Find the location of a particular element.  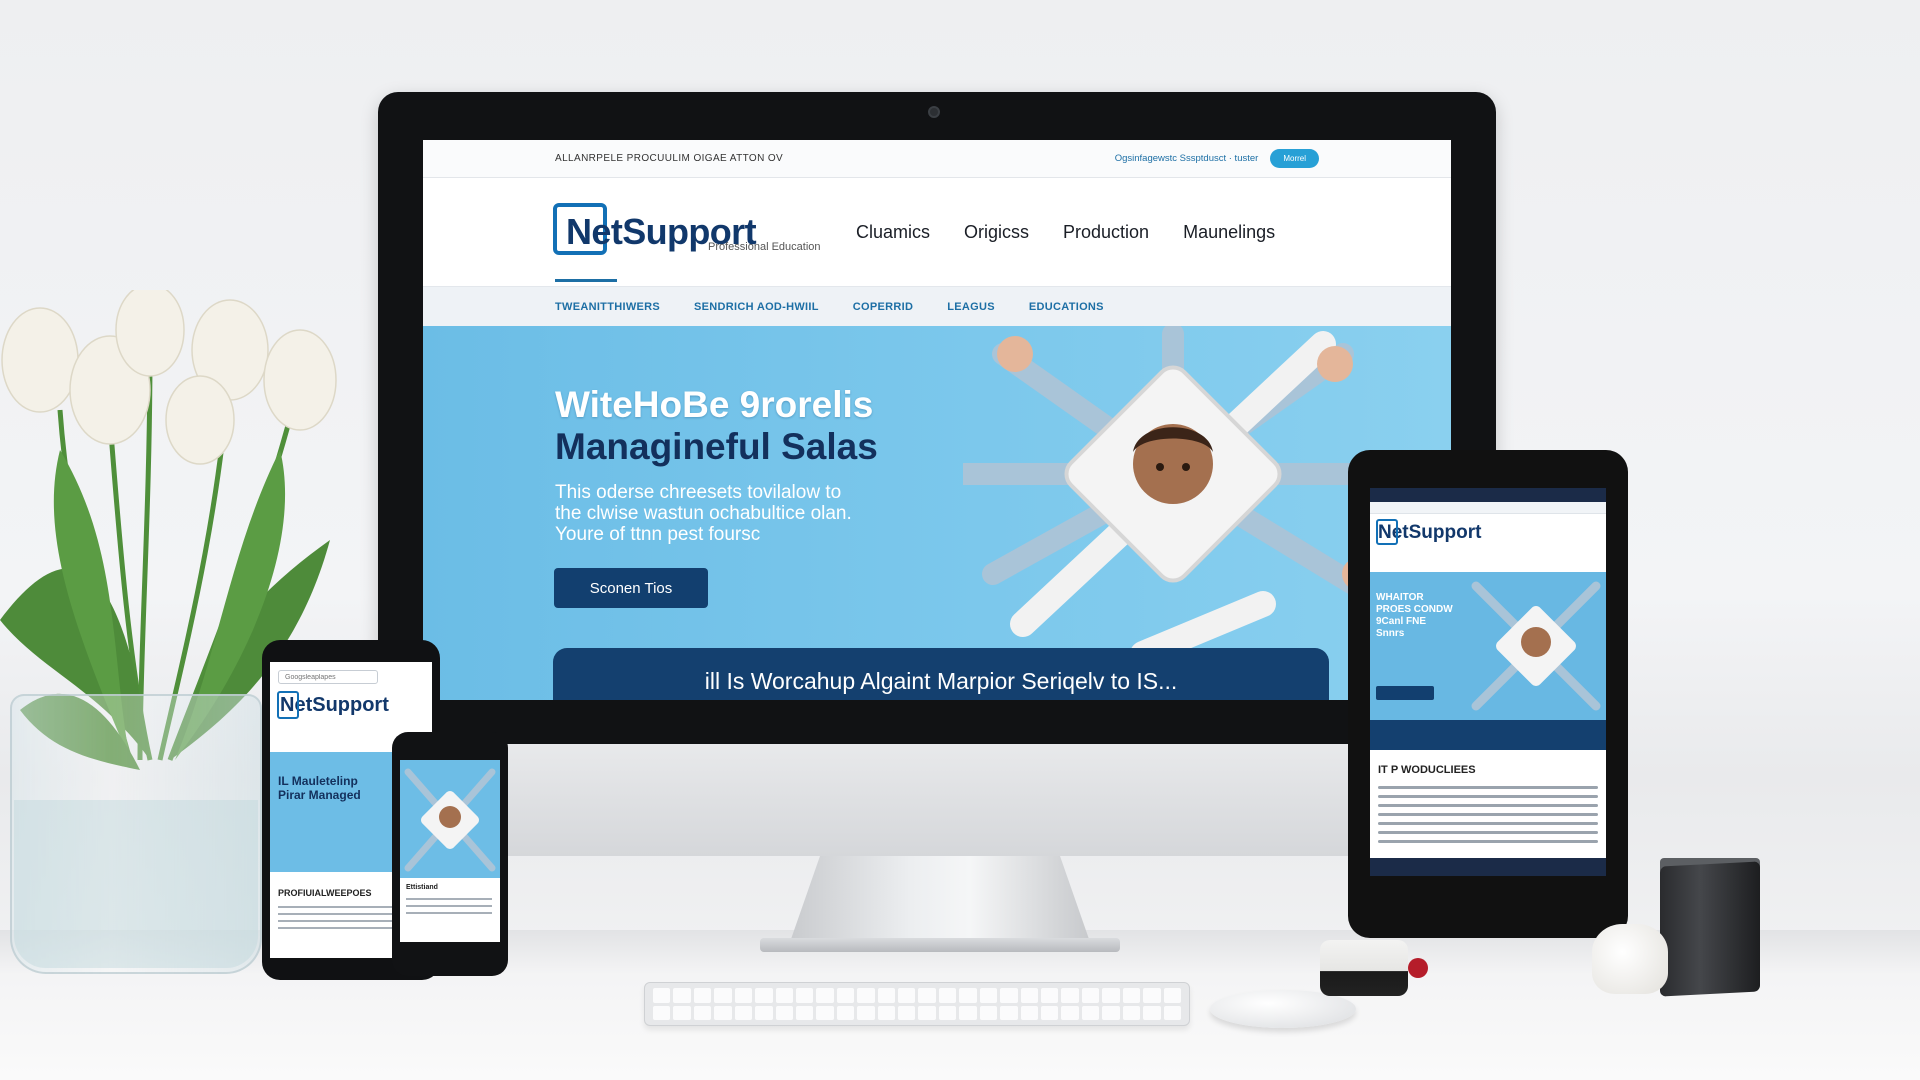

tablet-hero-title: WHAITOR PROES CONDW 9Canl FNE Snnrs is located at coordinates (1414, 615).